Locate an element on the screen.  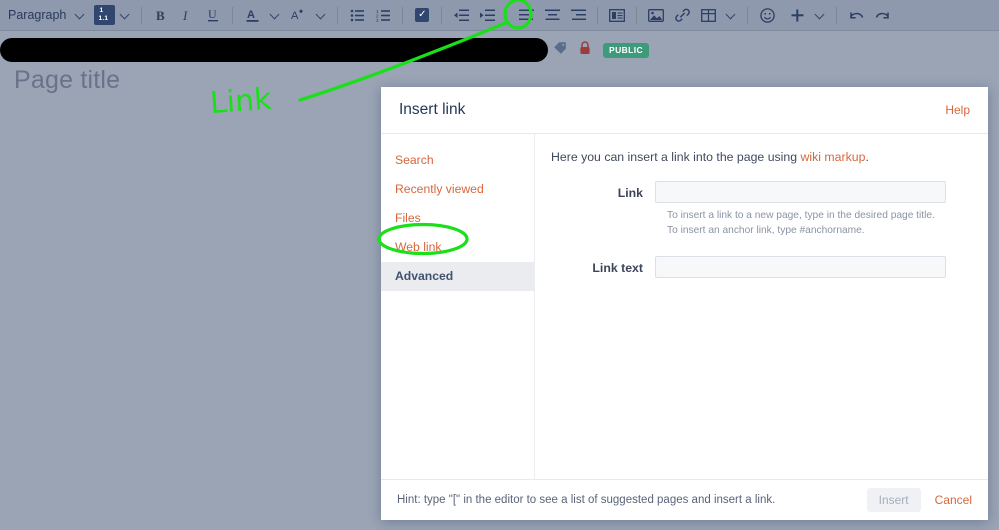
outdent-button is located at coordinates (461, 15).